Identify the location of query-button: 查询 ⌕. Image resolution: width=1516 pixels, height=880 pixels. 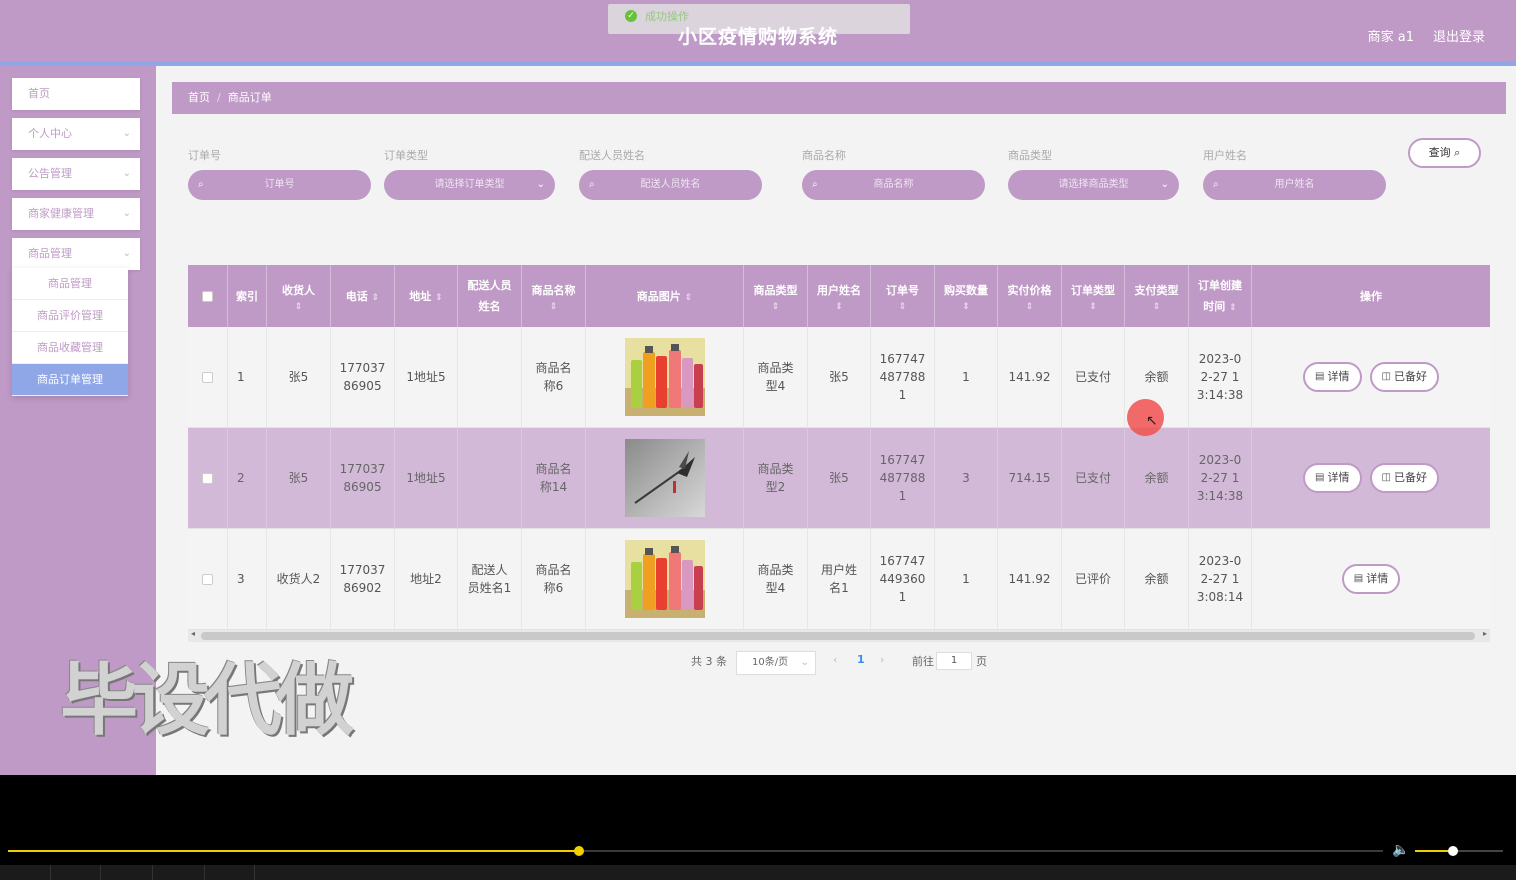
(1444, 153).